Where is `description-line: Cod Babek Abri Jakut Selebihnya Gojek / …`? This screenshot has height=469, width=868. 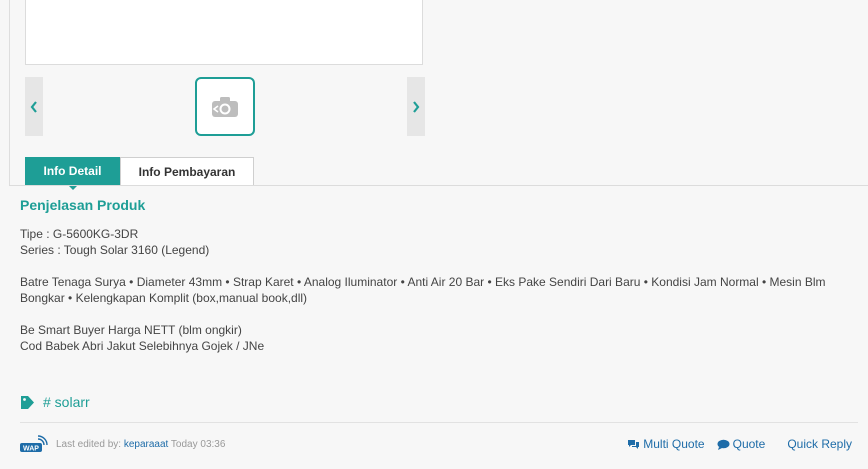
description-line: Cod Babek Abri Jakut Selebihnya Gojek / … is located at coordinates (142, 346).